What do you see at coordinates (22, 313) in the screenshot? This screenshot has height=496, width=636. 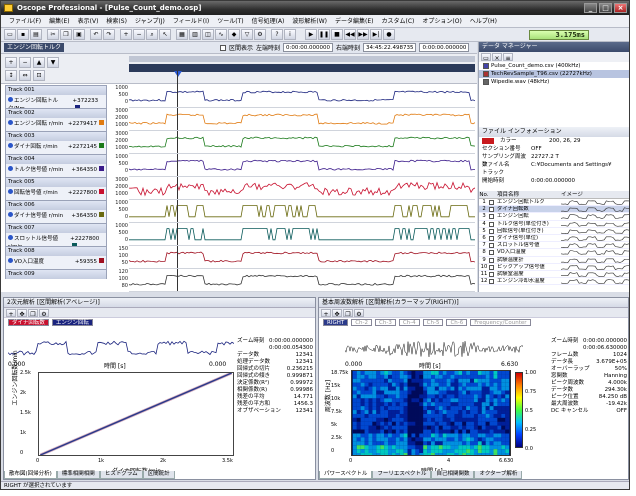 I see `lp-pan-icon: ✥` at bounding box center [22, 313].